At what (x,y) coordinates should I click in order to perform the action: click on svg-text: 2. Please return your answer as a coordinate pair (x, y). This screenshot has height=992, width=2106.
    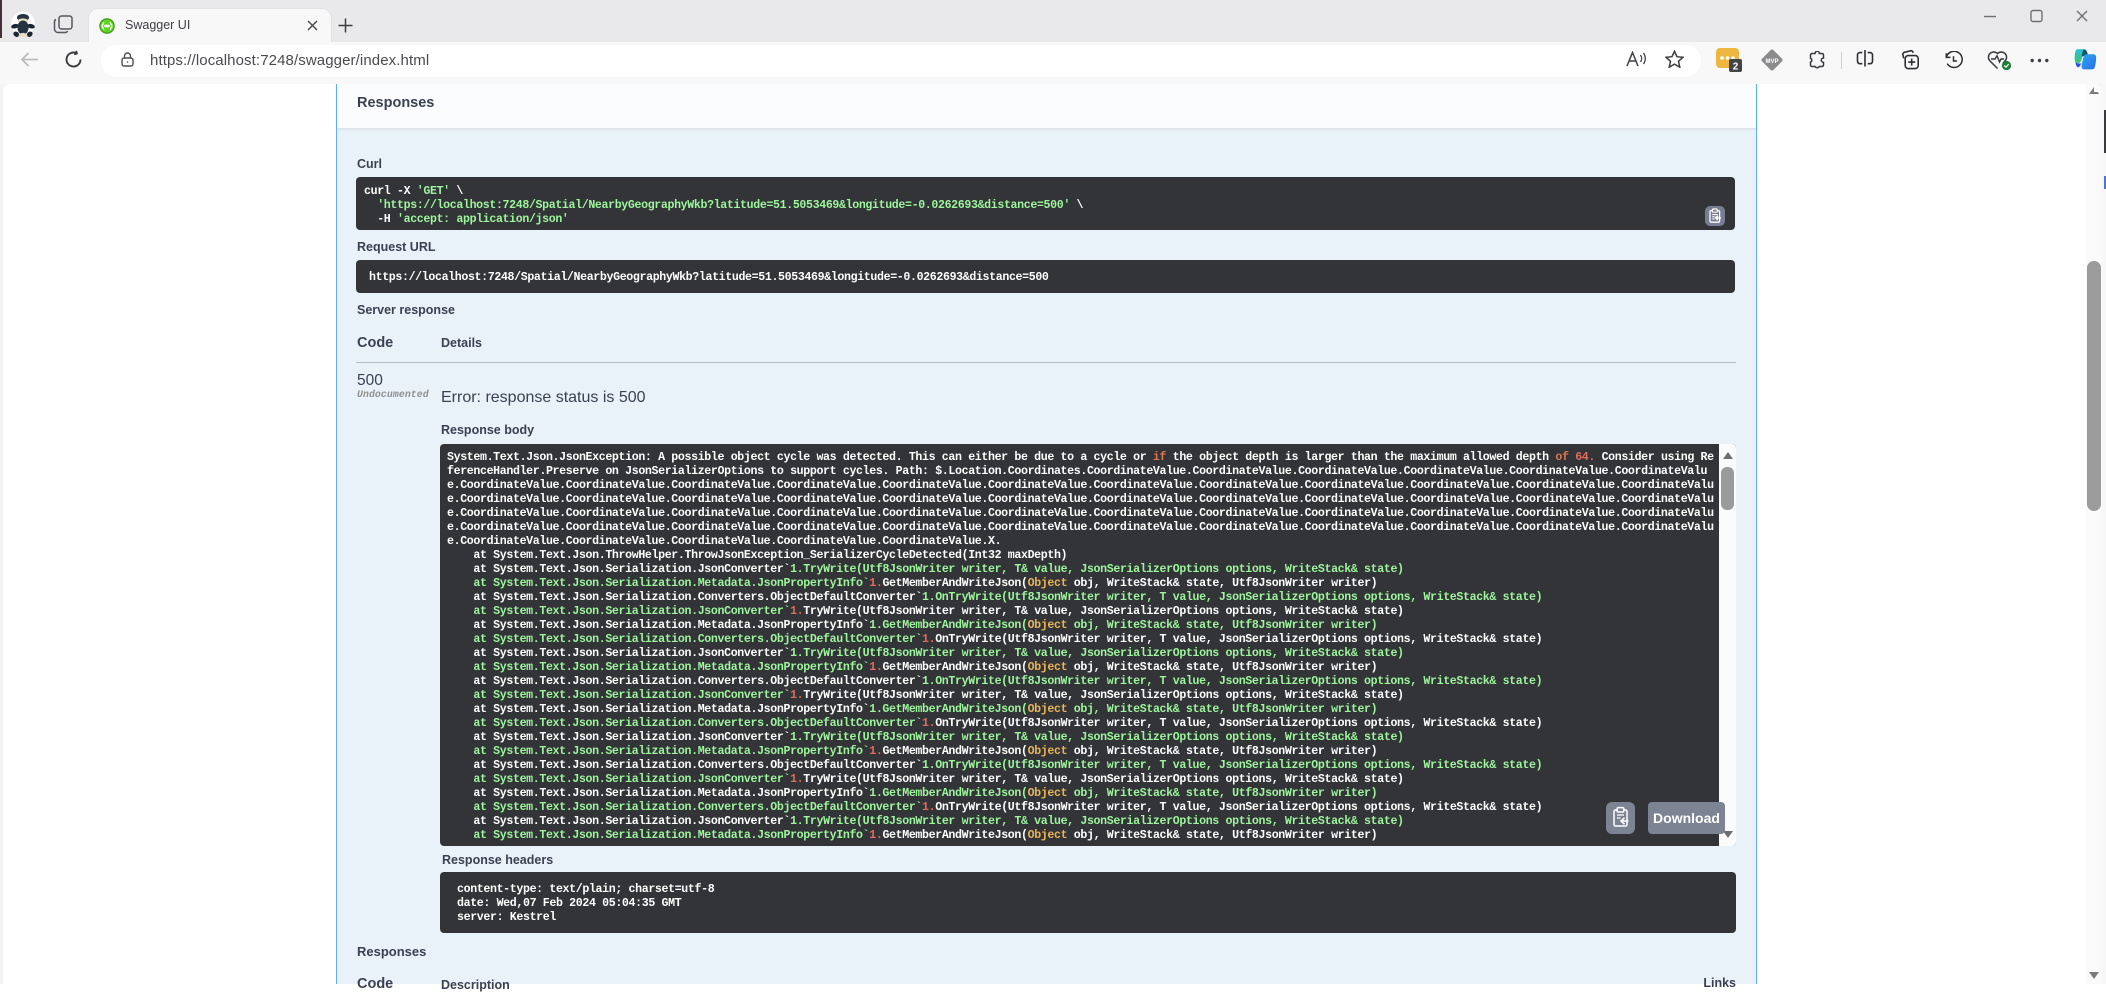
    Looking at the image, I should click on (1736, 67).